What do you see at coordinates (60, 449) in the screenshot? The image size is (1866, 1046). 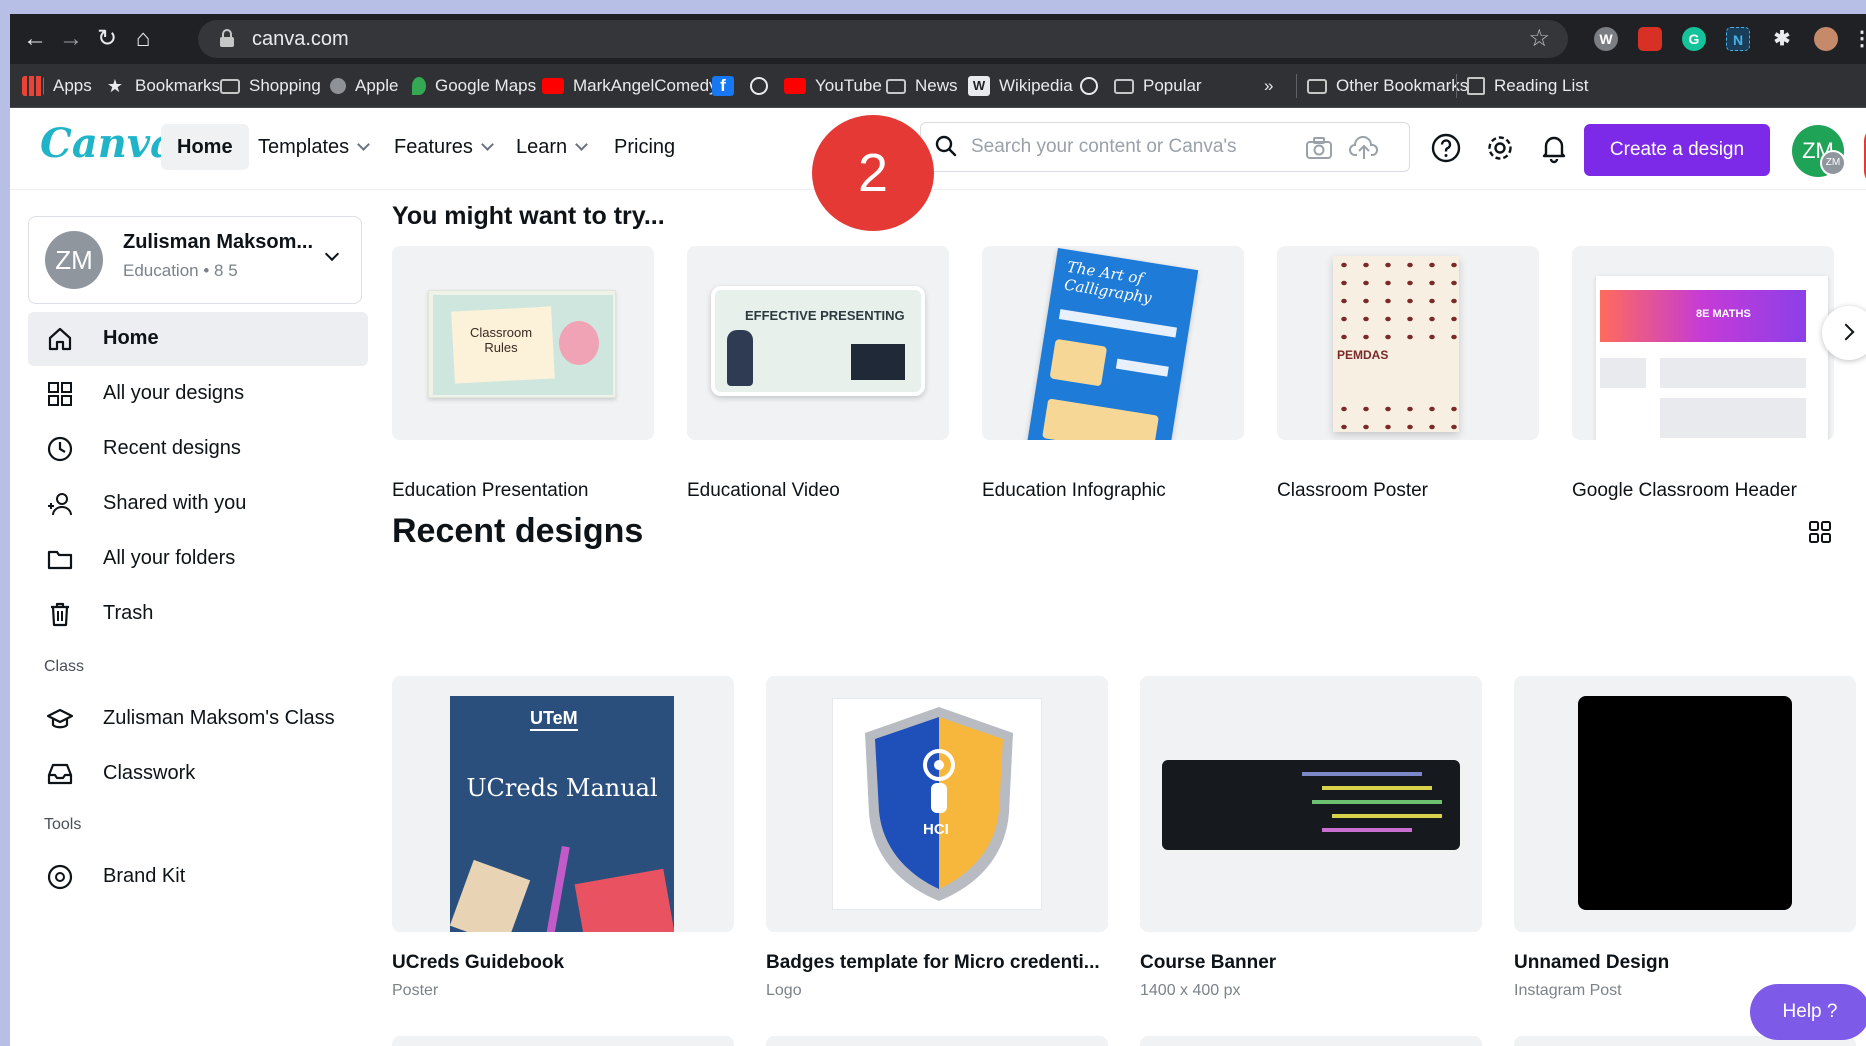 I see `clock-icon` at bounding box center [60, 449].